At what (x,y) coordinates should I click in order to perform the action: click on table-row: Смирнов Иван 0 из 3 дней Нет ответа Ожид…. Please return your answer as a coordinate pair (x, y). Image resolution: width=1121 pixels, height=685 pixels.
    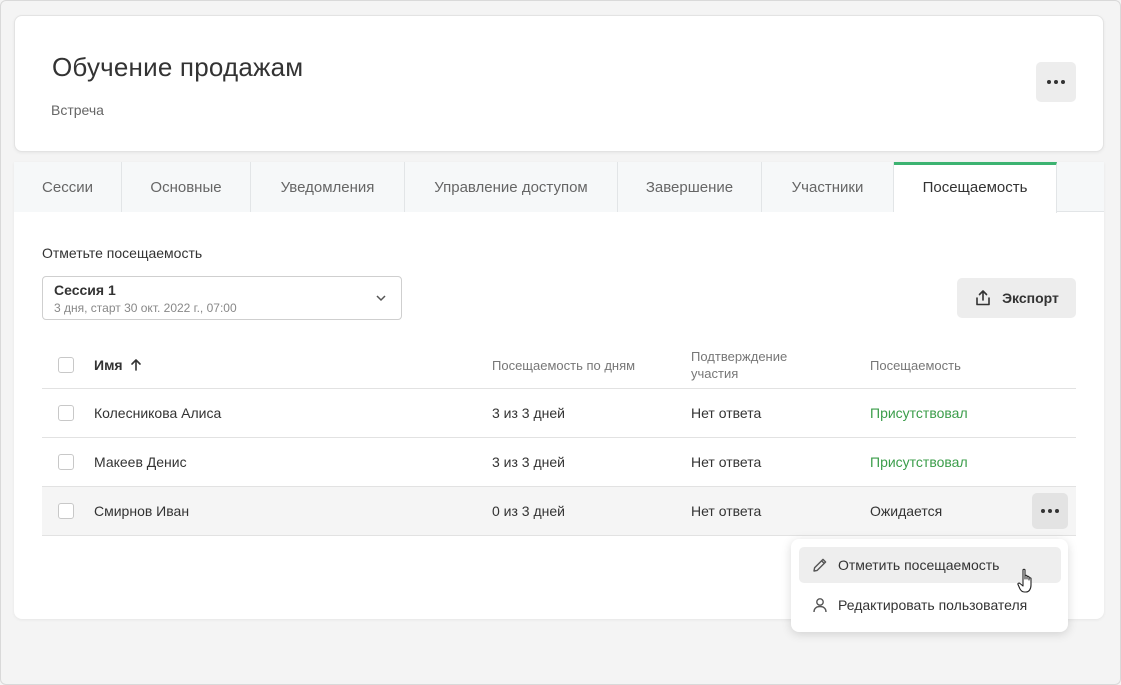
    Looking at the image, I should click on (559, 511).